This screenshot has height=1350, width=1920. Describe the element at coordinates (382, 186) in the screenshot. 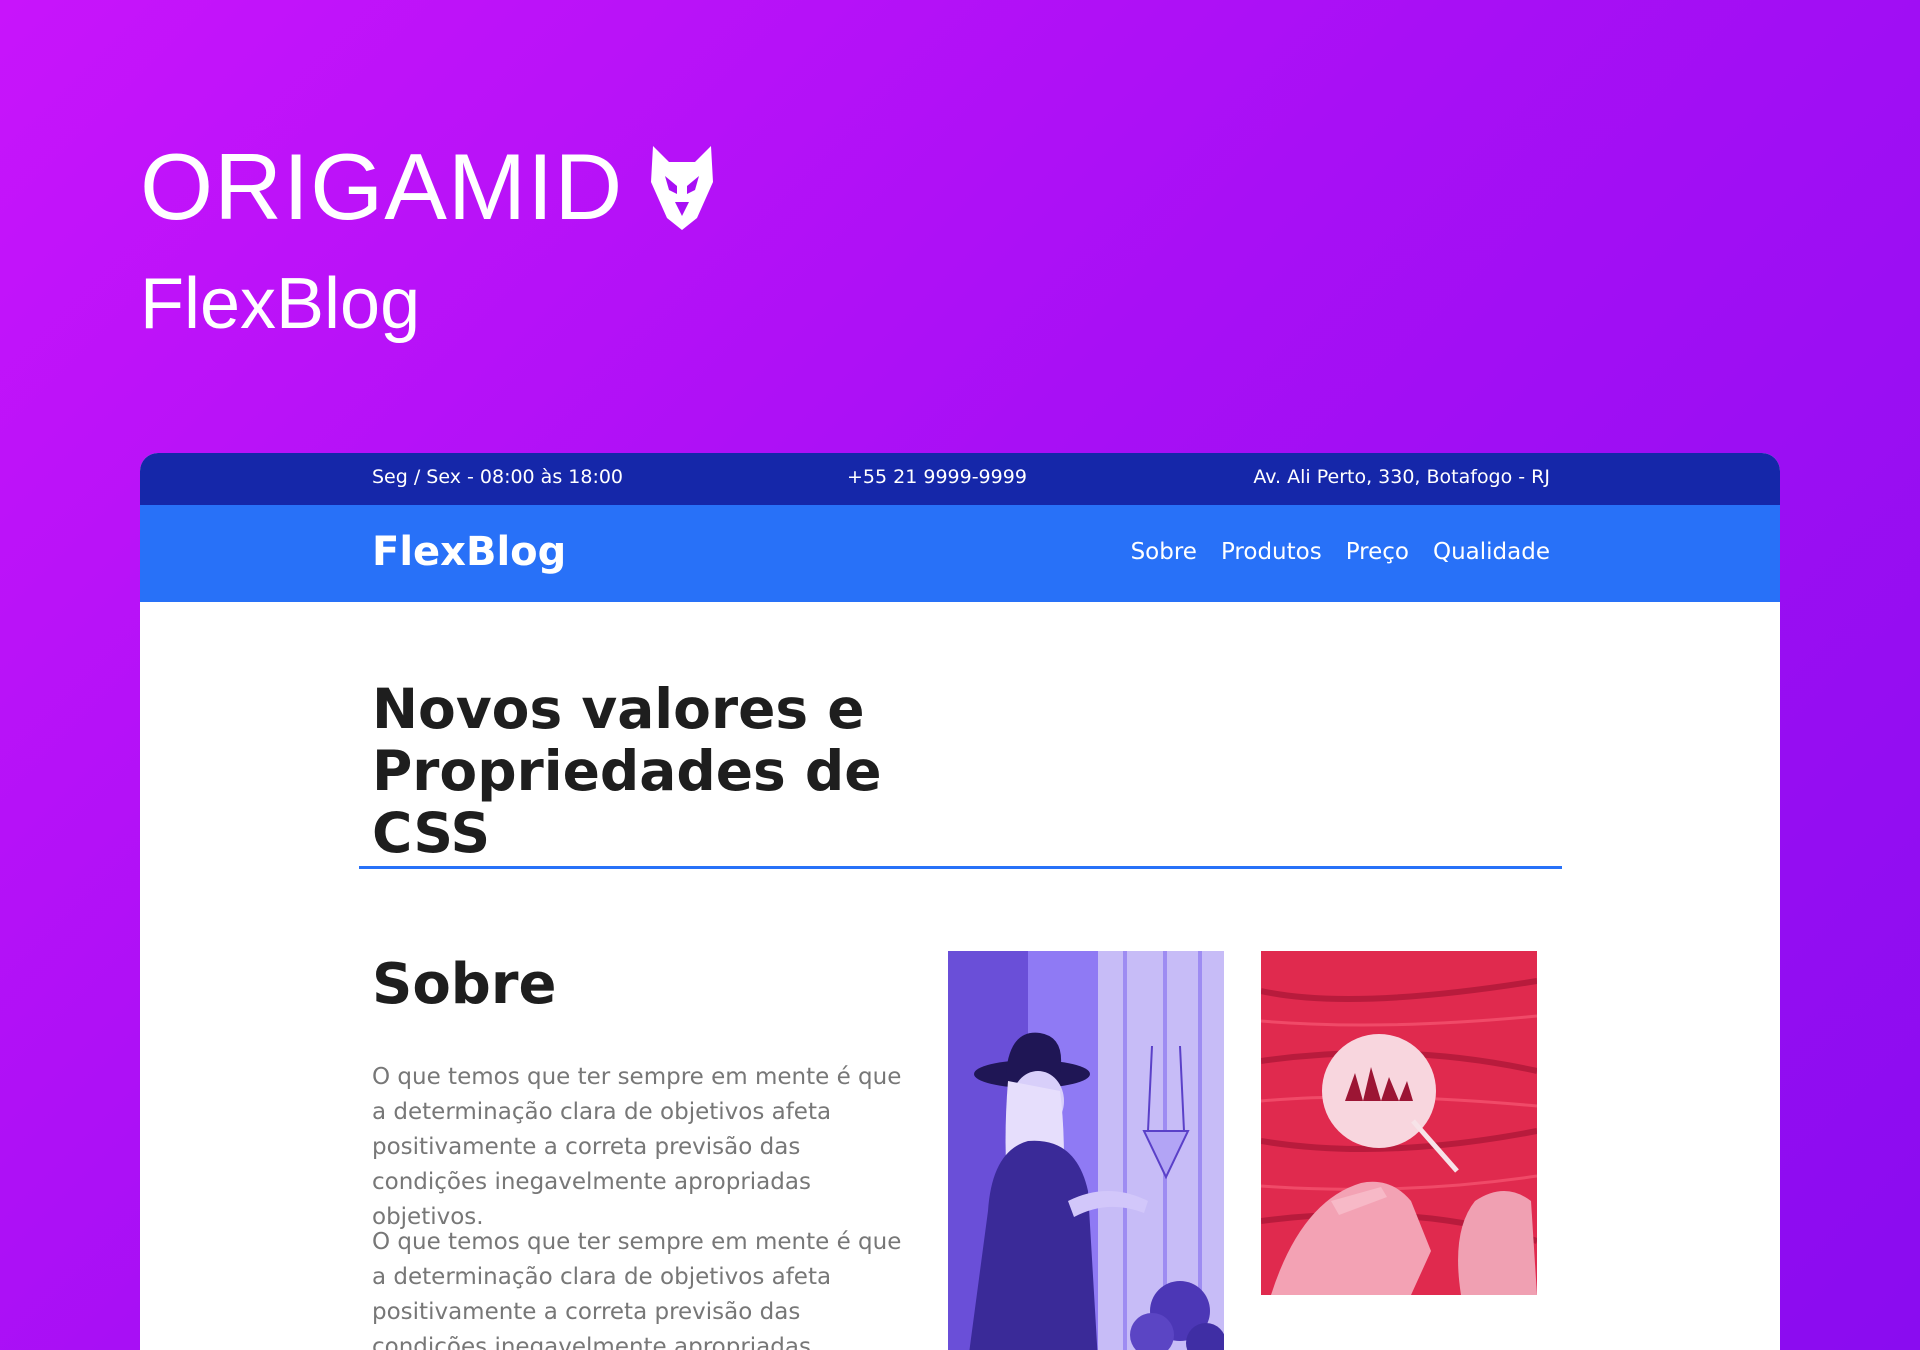

I see `brand-logo-text: ORIGAMID` at that location.